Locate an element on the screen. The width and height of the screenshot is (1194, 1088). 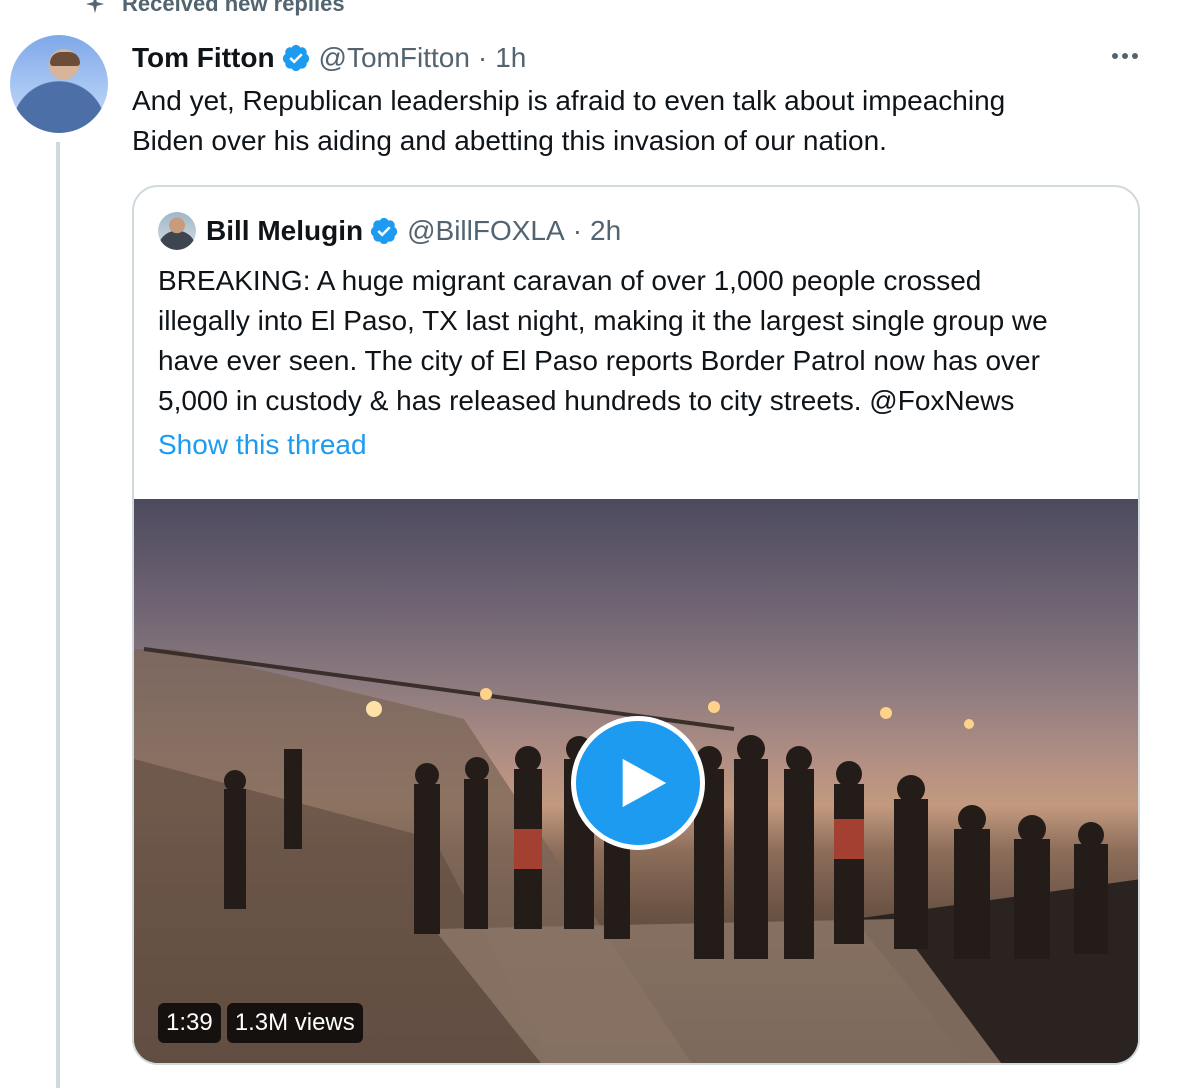
handle: @TomFitton is located at coordinates (394, 58).